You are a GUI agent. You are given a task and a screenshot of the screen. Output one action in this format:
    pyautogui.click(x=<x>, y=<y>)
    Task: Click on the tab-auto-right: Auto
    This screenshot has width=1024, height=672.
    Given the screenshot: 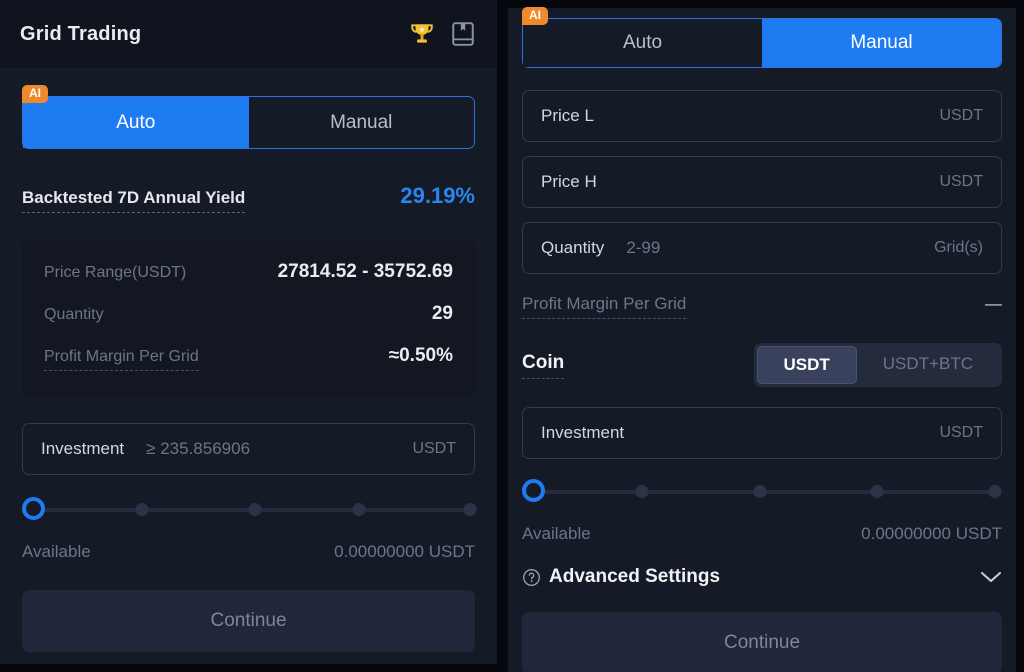 What is the action you would take?
    pyautogui.click(x=642, y=43)
    